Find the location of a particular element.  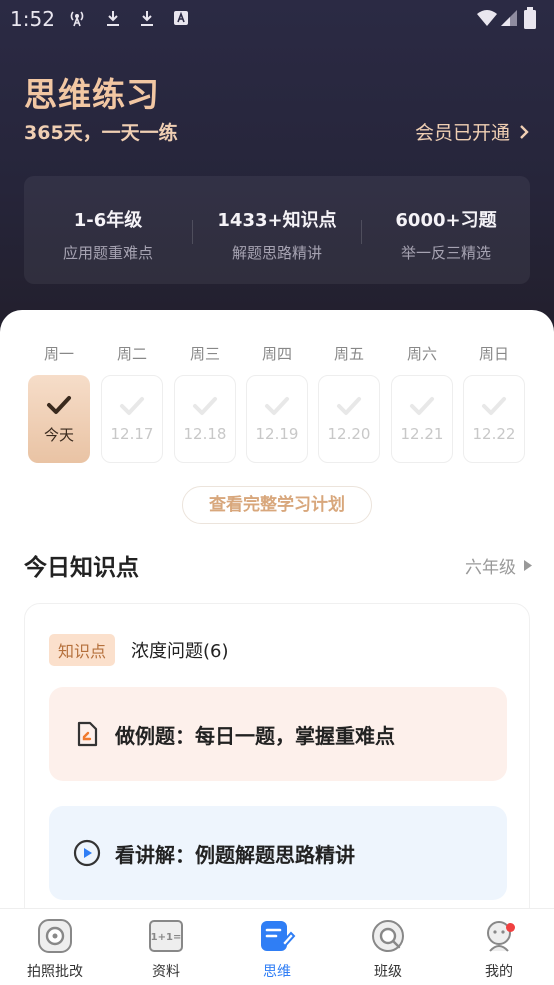

membership-link: 会员已开通 is located at coordinates (472, 131).